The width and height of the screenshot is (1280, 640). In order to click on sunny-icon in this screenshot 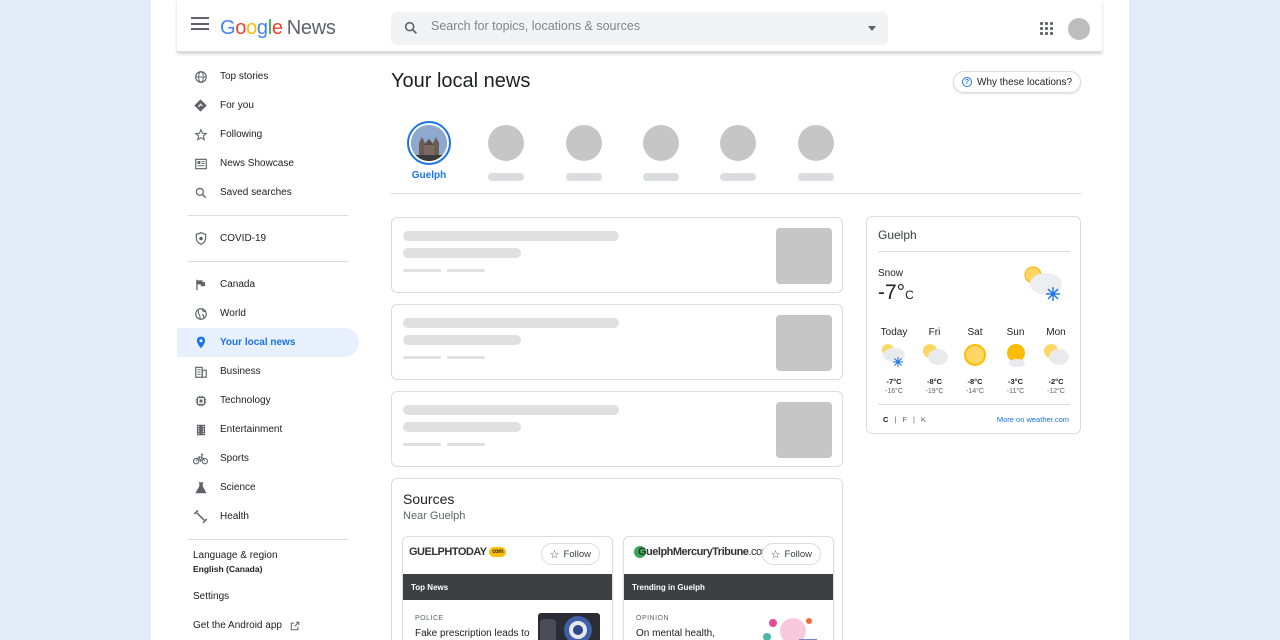, I will do `click(975, 355)`.